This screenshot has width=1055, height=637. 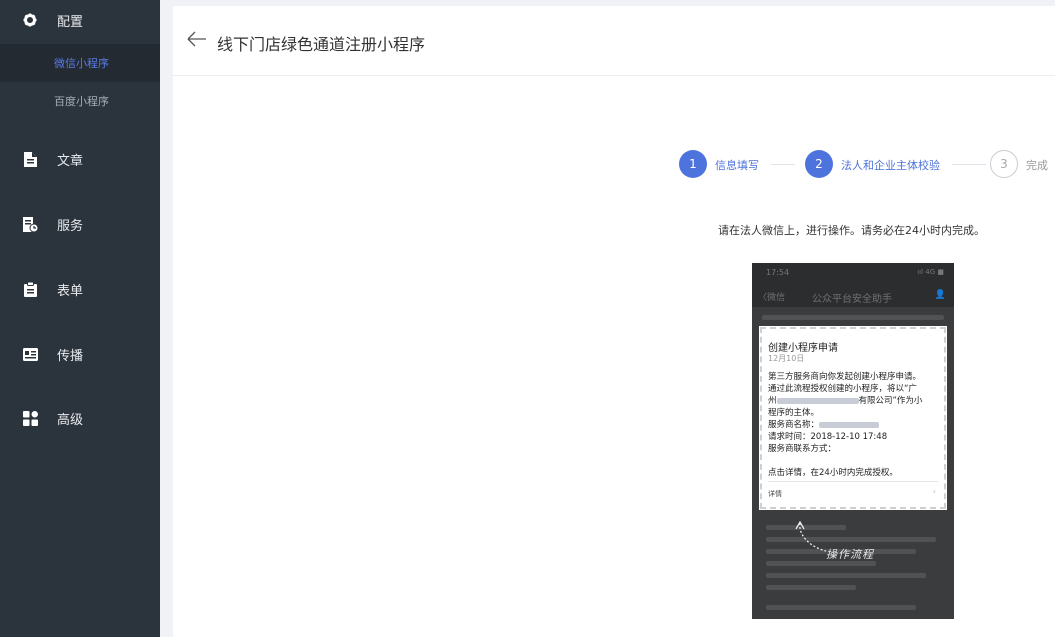 What do you see at coordinates (852, 299) in the screenshot?
I see `phone-nav-title: 公众平台安全助手` at bounding box center [852, 299].